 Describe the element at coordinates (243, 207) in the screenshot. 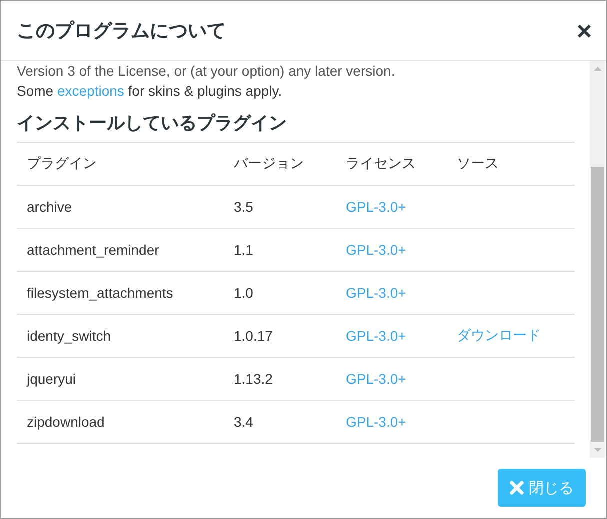

I see `plugin-version: 3.5` at that location.